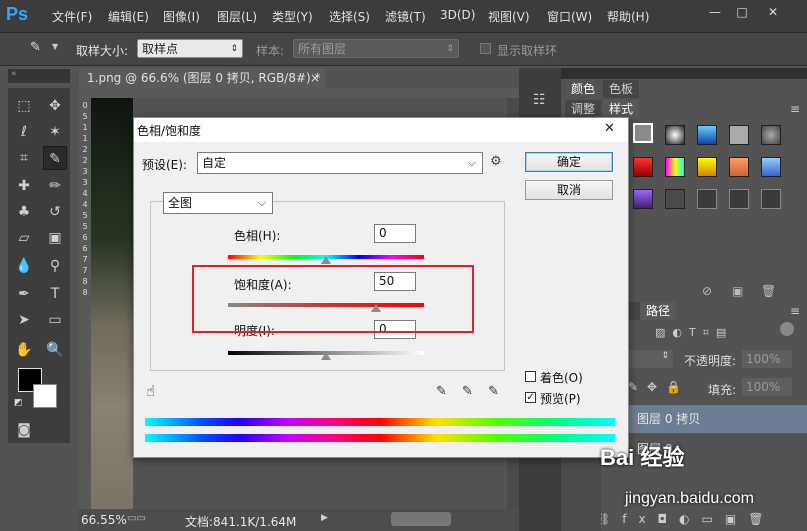 This screenshot has height=531, width=807. Describe the element at coordinates (218, 203) in the screenshot. I see `channel-select: 全图 ⌵` at that location.